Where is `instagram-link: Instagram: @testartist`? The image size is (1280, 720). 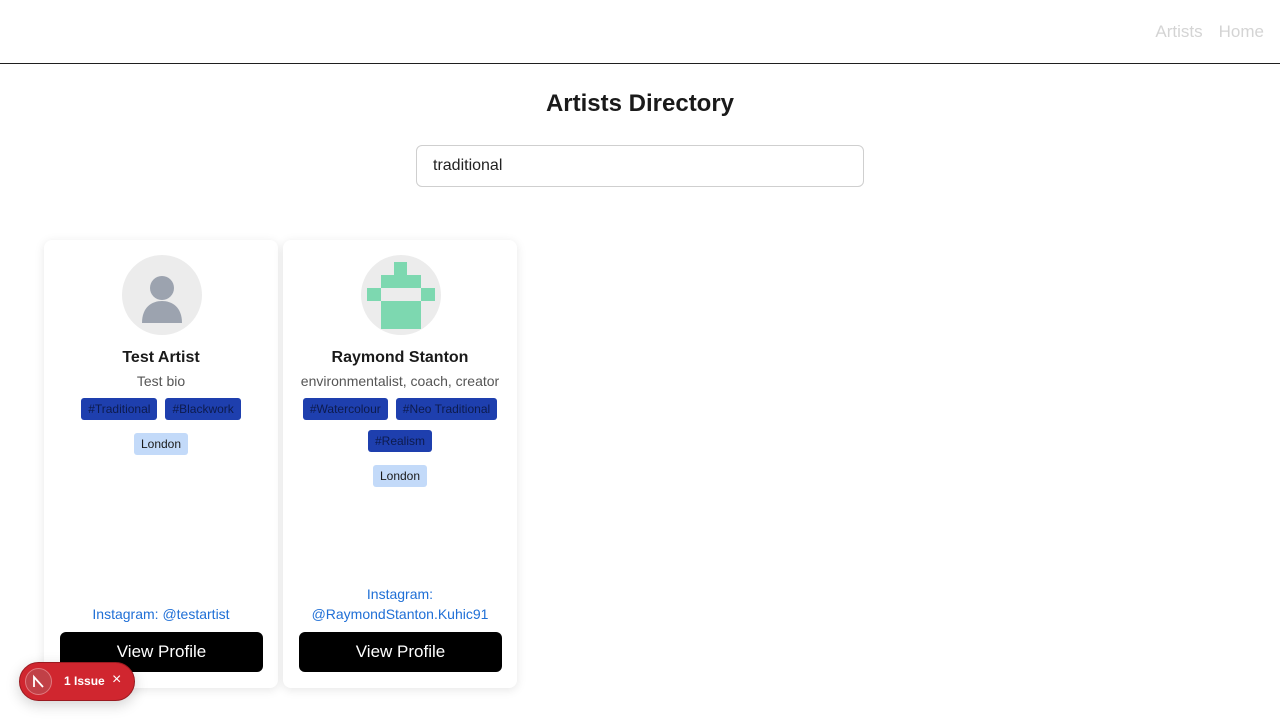 instagram-link: Instagram: @testartist is located at coordinates (161, 614).